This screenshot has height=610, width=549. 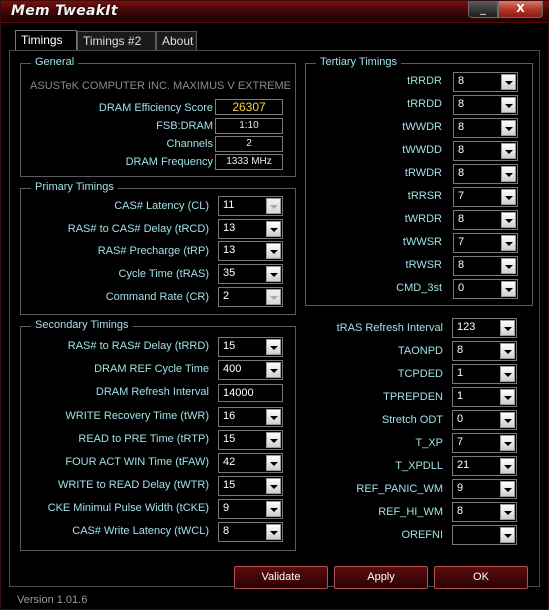 I want to click on secondary-timings-legend: Secondary Timings, so click(x=82, y=325).